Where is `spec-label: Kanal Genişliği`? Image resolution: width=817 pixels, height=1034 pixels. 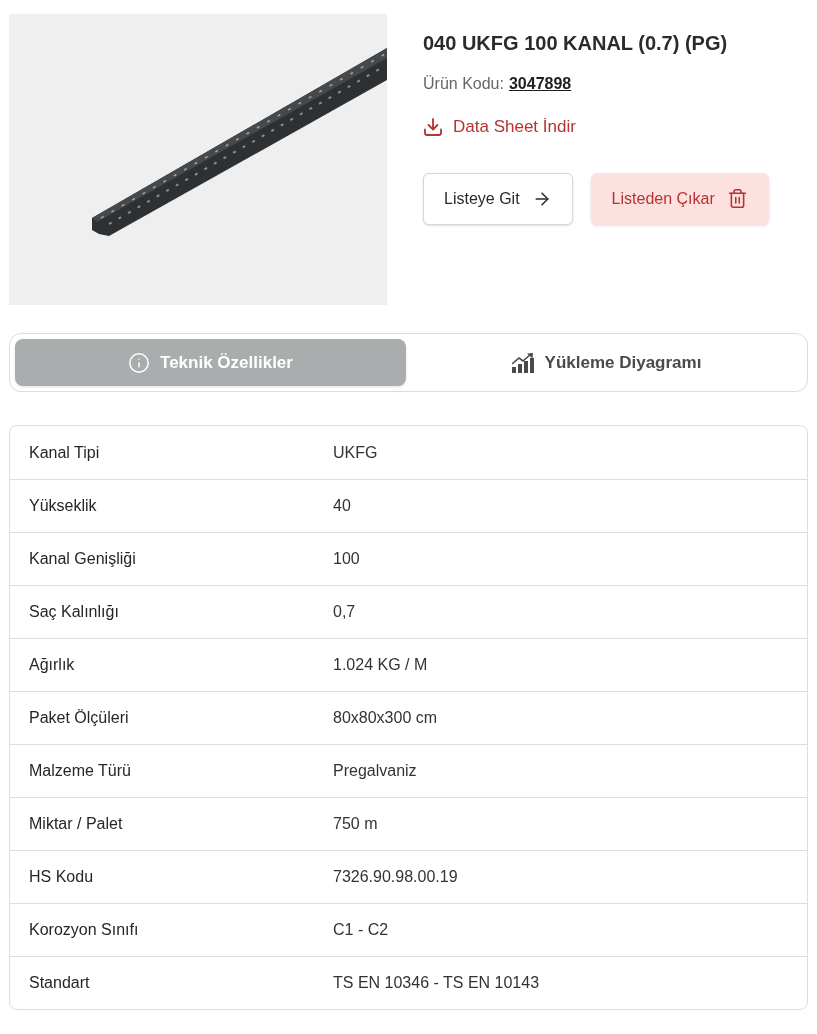
spec-label: Kanal Genişliği is located at coordinates (82, 559).